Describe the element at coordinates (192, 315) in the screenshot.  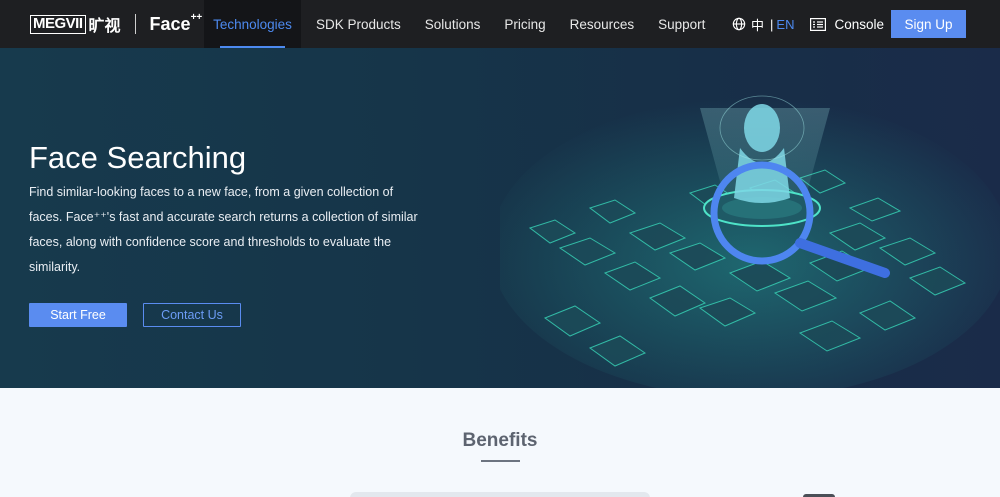
I see `contact-us-button: Contact Us` at that location.